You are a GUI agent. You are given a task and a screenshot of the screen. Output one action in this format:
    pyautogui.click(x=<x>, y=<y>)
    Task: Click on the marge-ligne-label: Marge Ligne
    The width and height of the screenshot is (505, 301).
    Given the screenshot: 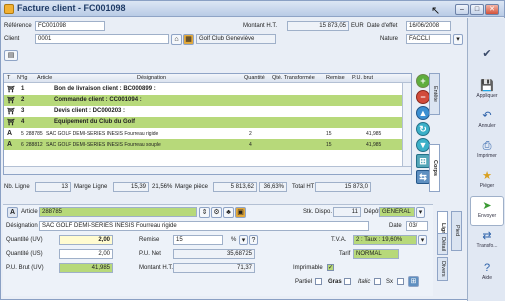 What is the action you would take?
    pyautogui.click(x=91, y=187)
    